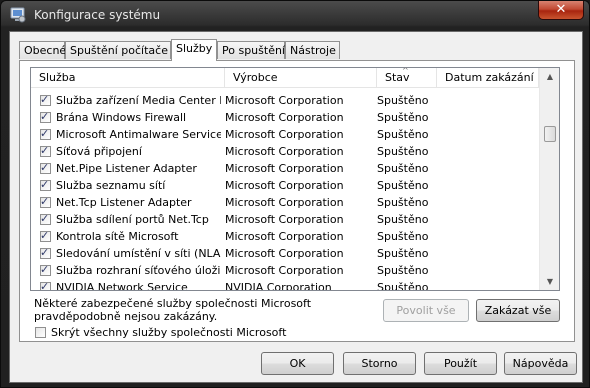 The height and width of the screenshot is (388, 590). I want to click on sort-ascending-icon: ^, so click(405, 71).